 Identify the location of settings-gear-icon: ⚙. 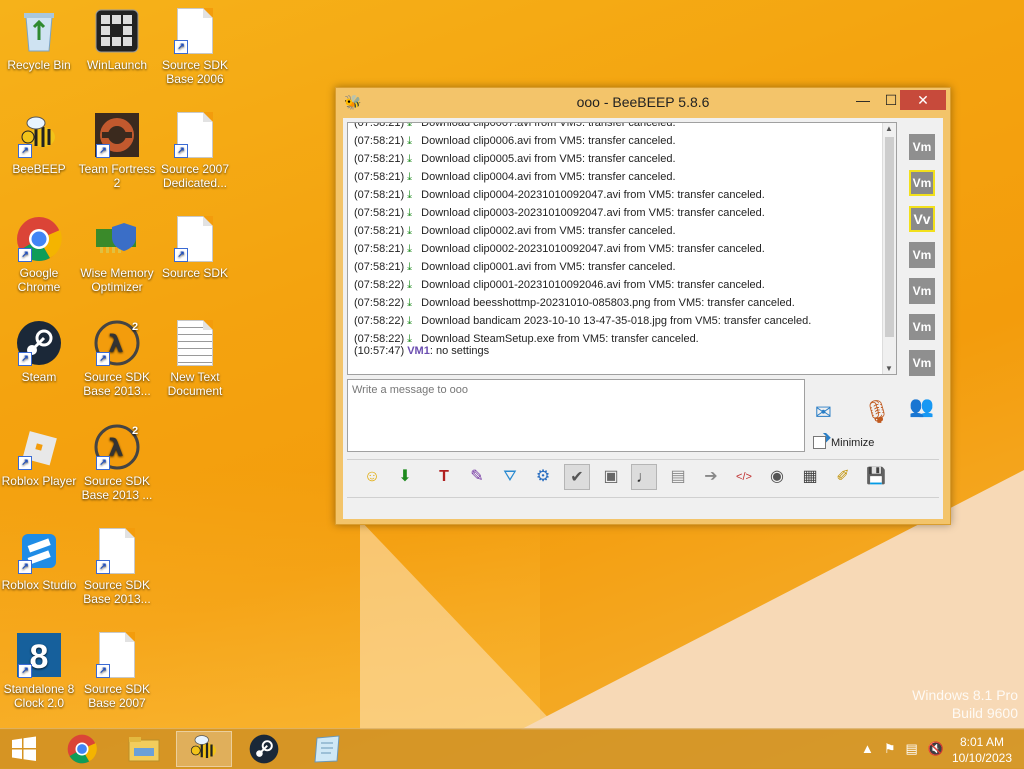
(543, 477).